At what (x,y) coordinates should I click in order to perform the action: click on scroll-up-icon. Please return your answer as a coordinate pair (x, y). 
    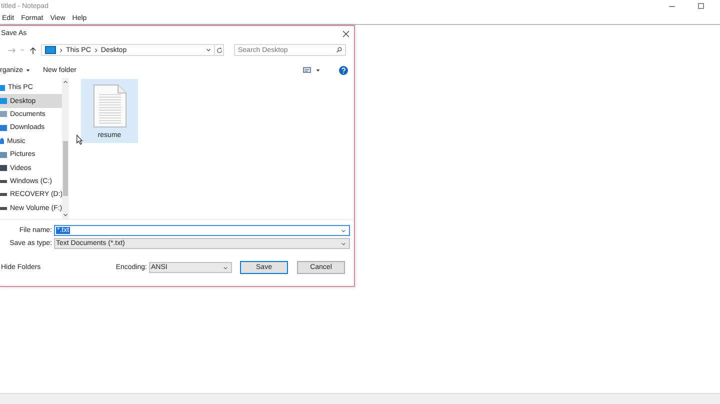
    Looking at the image, I should click on (65, 82).